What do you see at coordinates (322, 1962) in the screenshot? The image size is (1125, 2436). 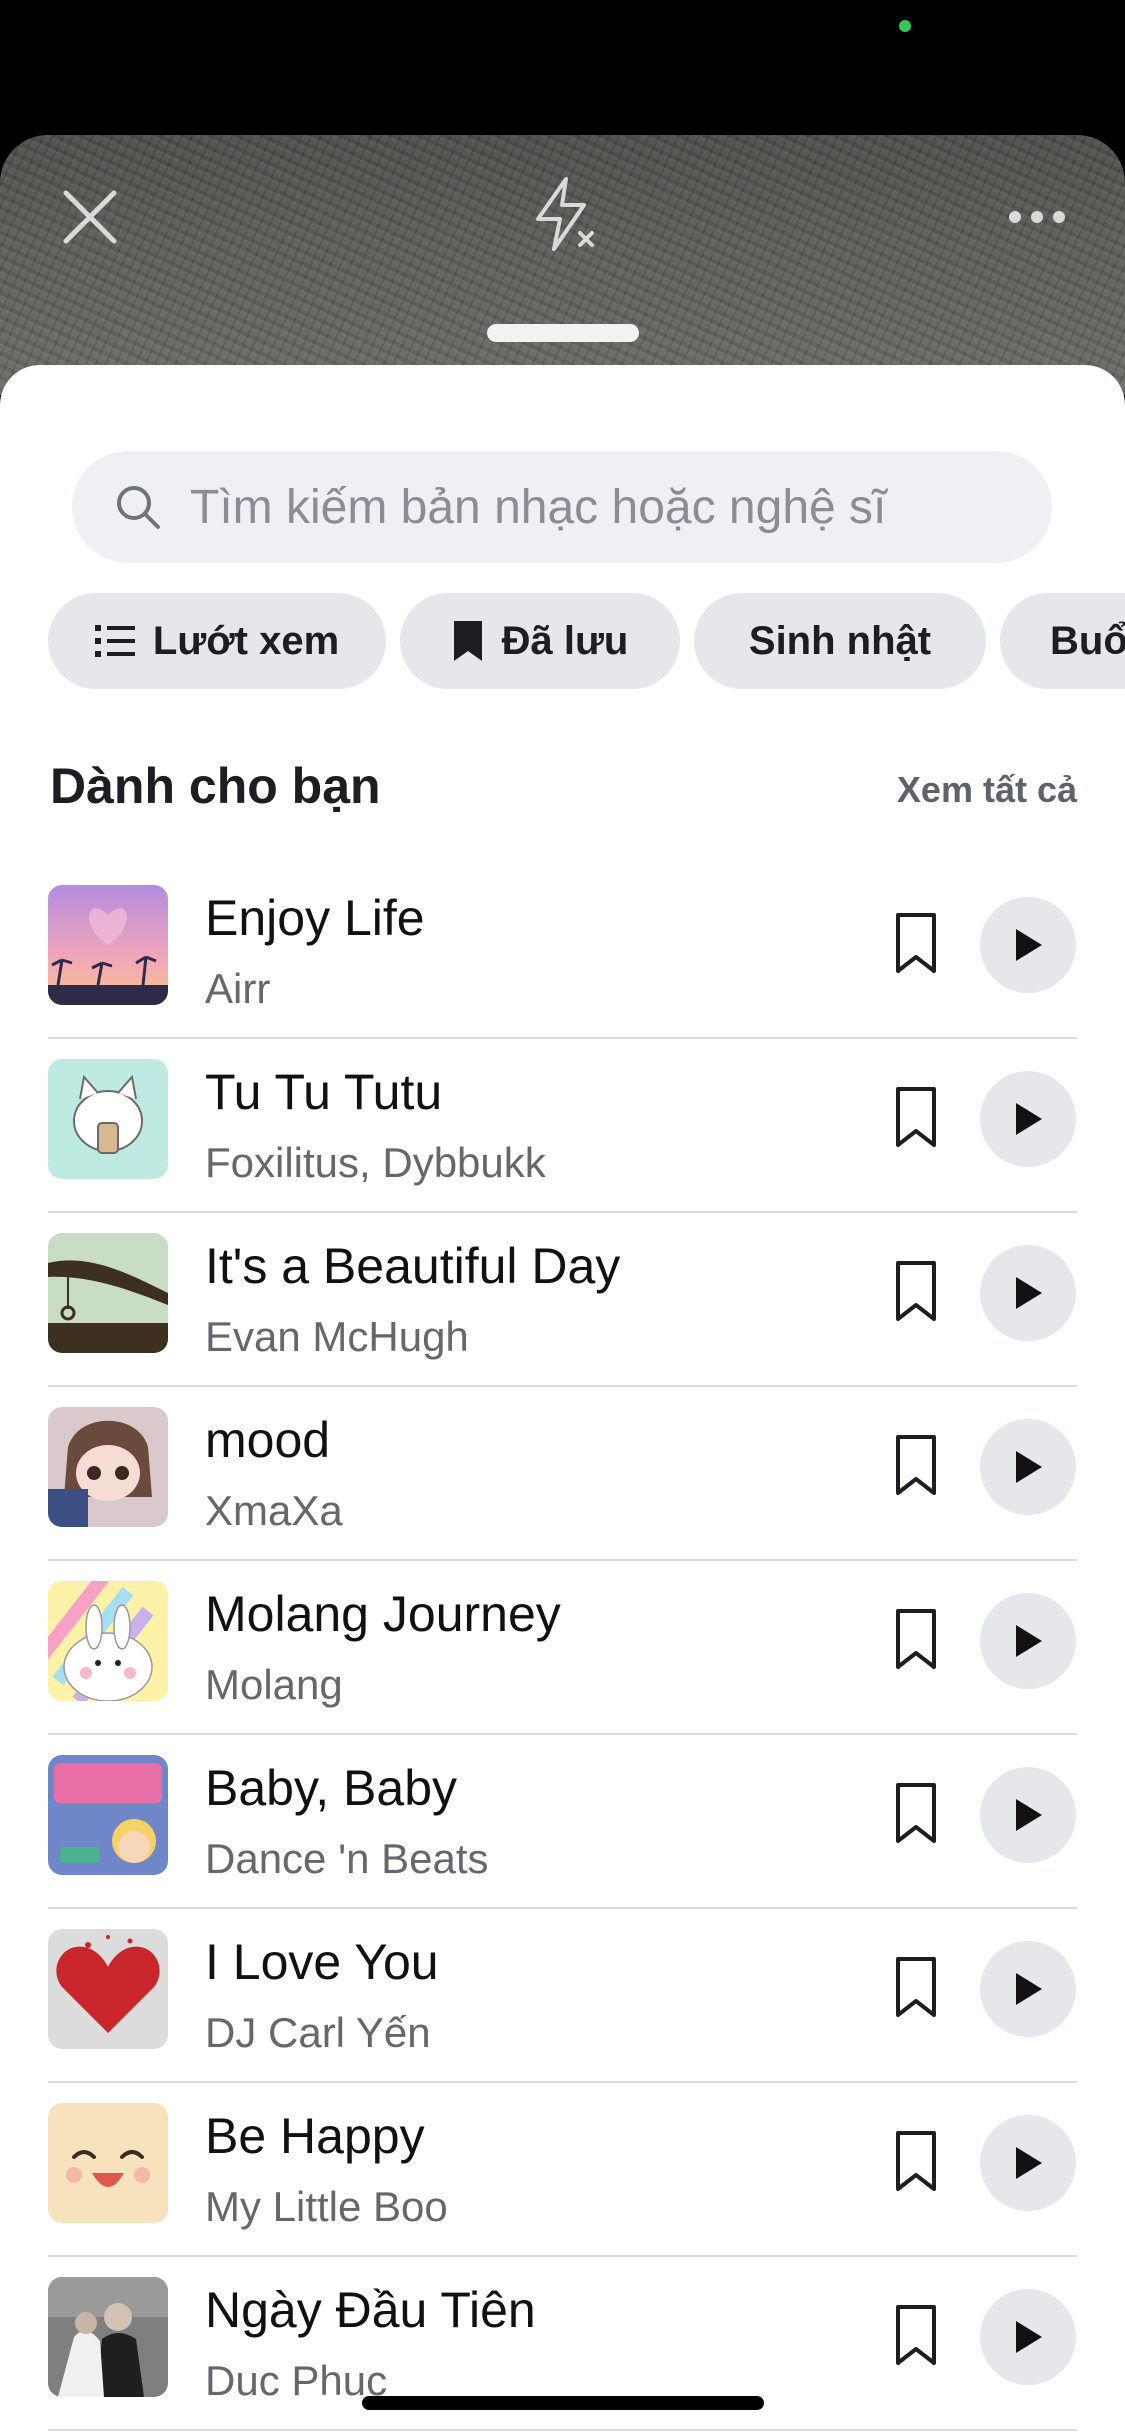 I see `song-title: I Love You` at bounding box center [322, 1962].